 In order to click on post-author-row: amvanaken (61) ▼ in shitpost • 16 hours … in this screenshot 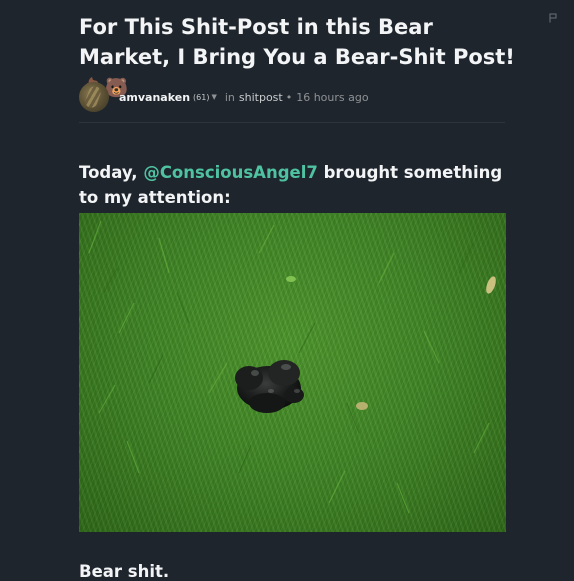, I will do `click(224, 97)`.